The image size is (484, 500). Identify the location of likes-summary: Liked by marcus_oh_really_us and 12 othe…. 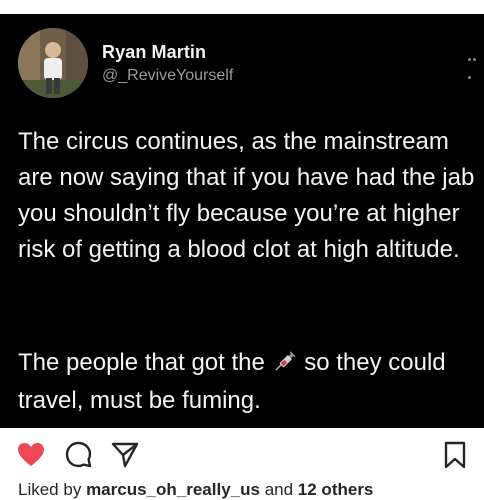
(195, 490).